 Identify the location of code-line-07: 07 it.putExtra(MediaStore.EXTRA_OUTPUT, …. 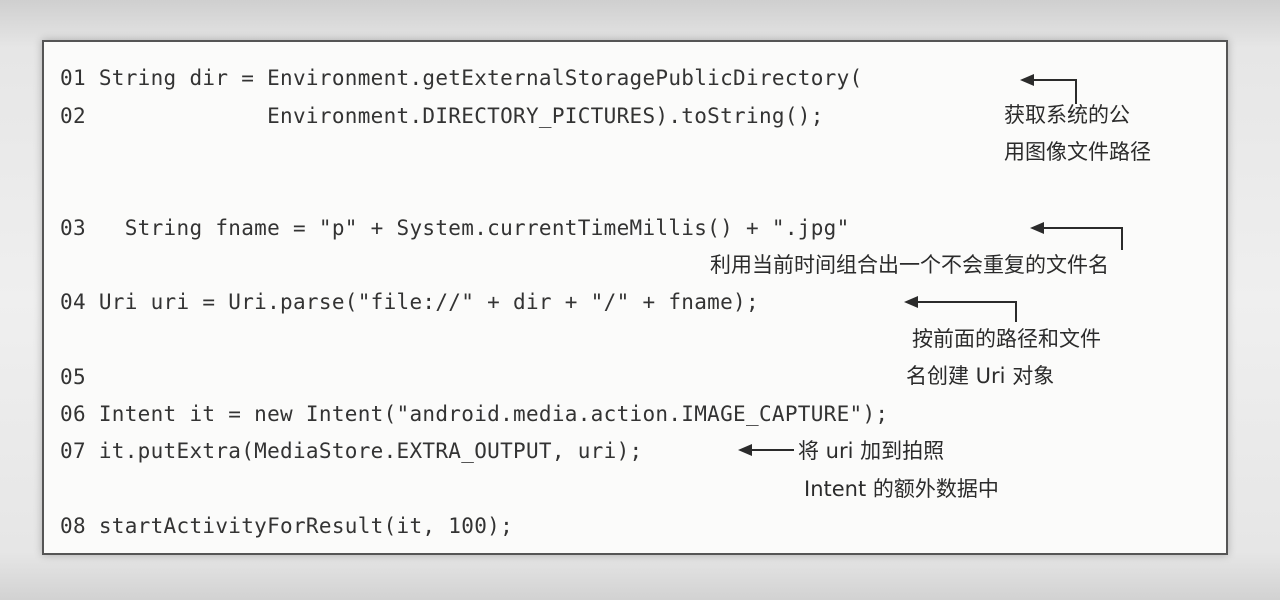
(351, 451).